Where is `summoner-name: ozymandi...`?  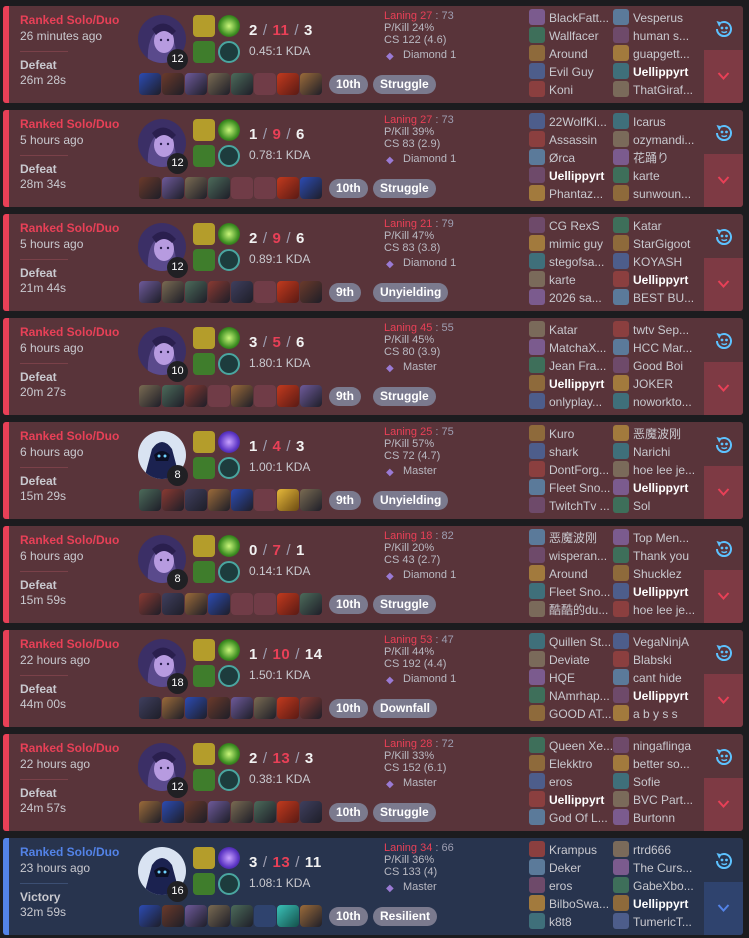 summoner-name: ozymandi... is located at coordinates (663, 140).